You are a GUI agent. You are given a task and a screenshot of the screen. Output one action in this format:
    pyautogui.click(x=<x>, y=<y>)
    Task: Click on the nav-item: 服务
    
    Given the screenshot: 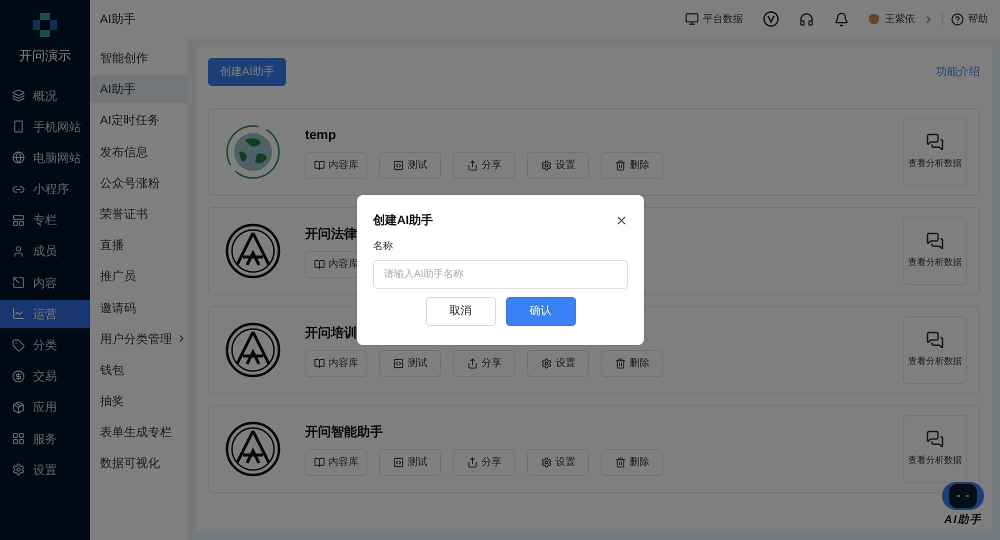 What is the action you would take?
    pyautogui.click(x=45, y=438)
    